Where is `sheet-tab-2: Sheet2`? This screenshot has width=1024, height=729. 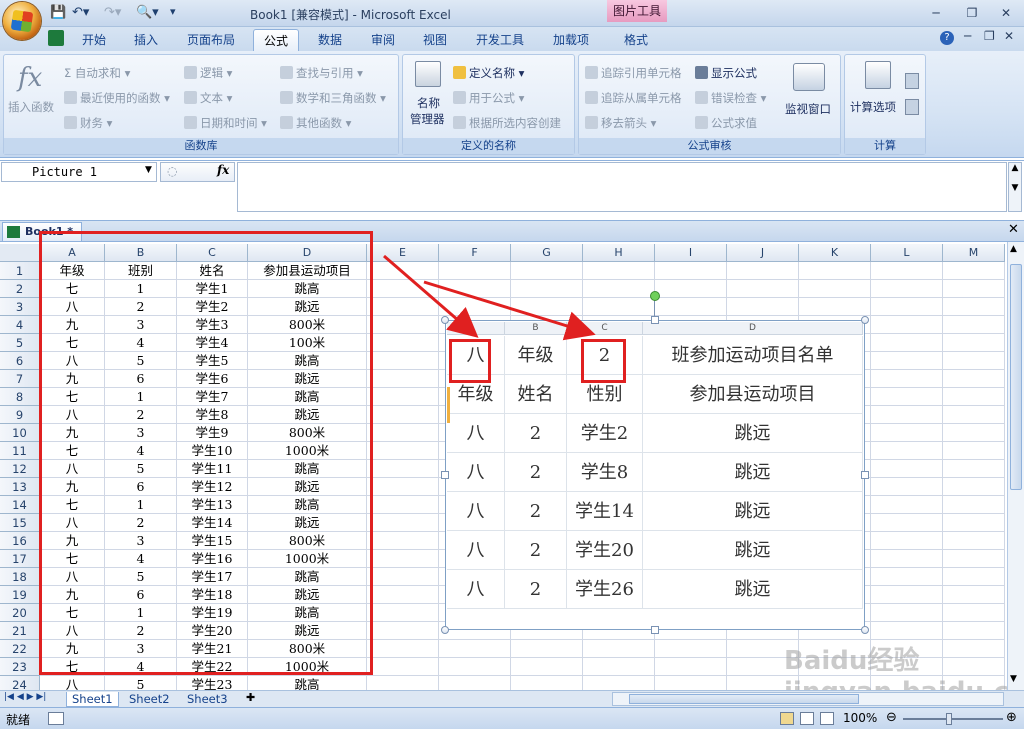 sheet-tab-2: Sheet2 is located at coordinates (149, 699).